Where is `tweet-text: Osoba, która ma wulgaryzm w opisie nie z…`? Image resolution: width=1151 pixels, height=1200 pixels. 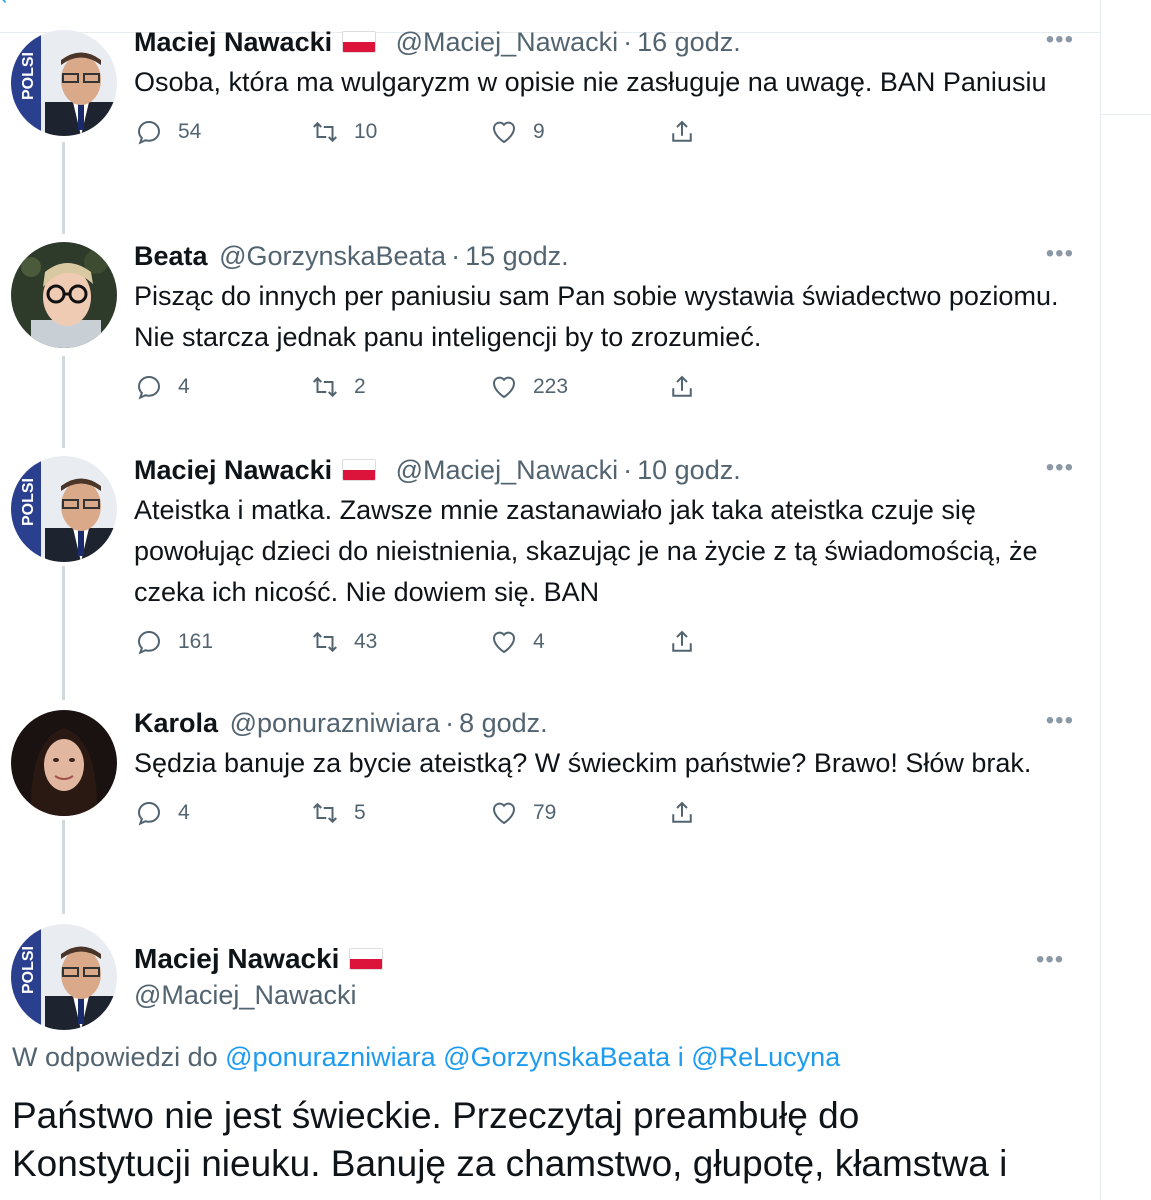
tweet-text: Osoba, która ma wulgaryzm w opisie nie z… is located at coordinates (590, 82).